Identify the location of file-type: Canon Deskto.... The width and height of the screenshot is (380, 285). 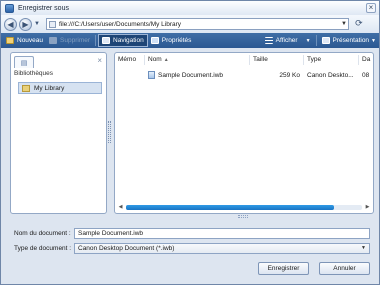
(330, 75).